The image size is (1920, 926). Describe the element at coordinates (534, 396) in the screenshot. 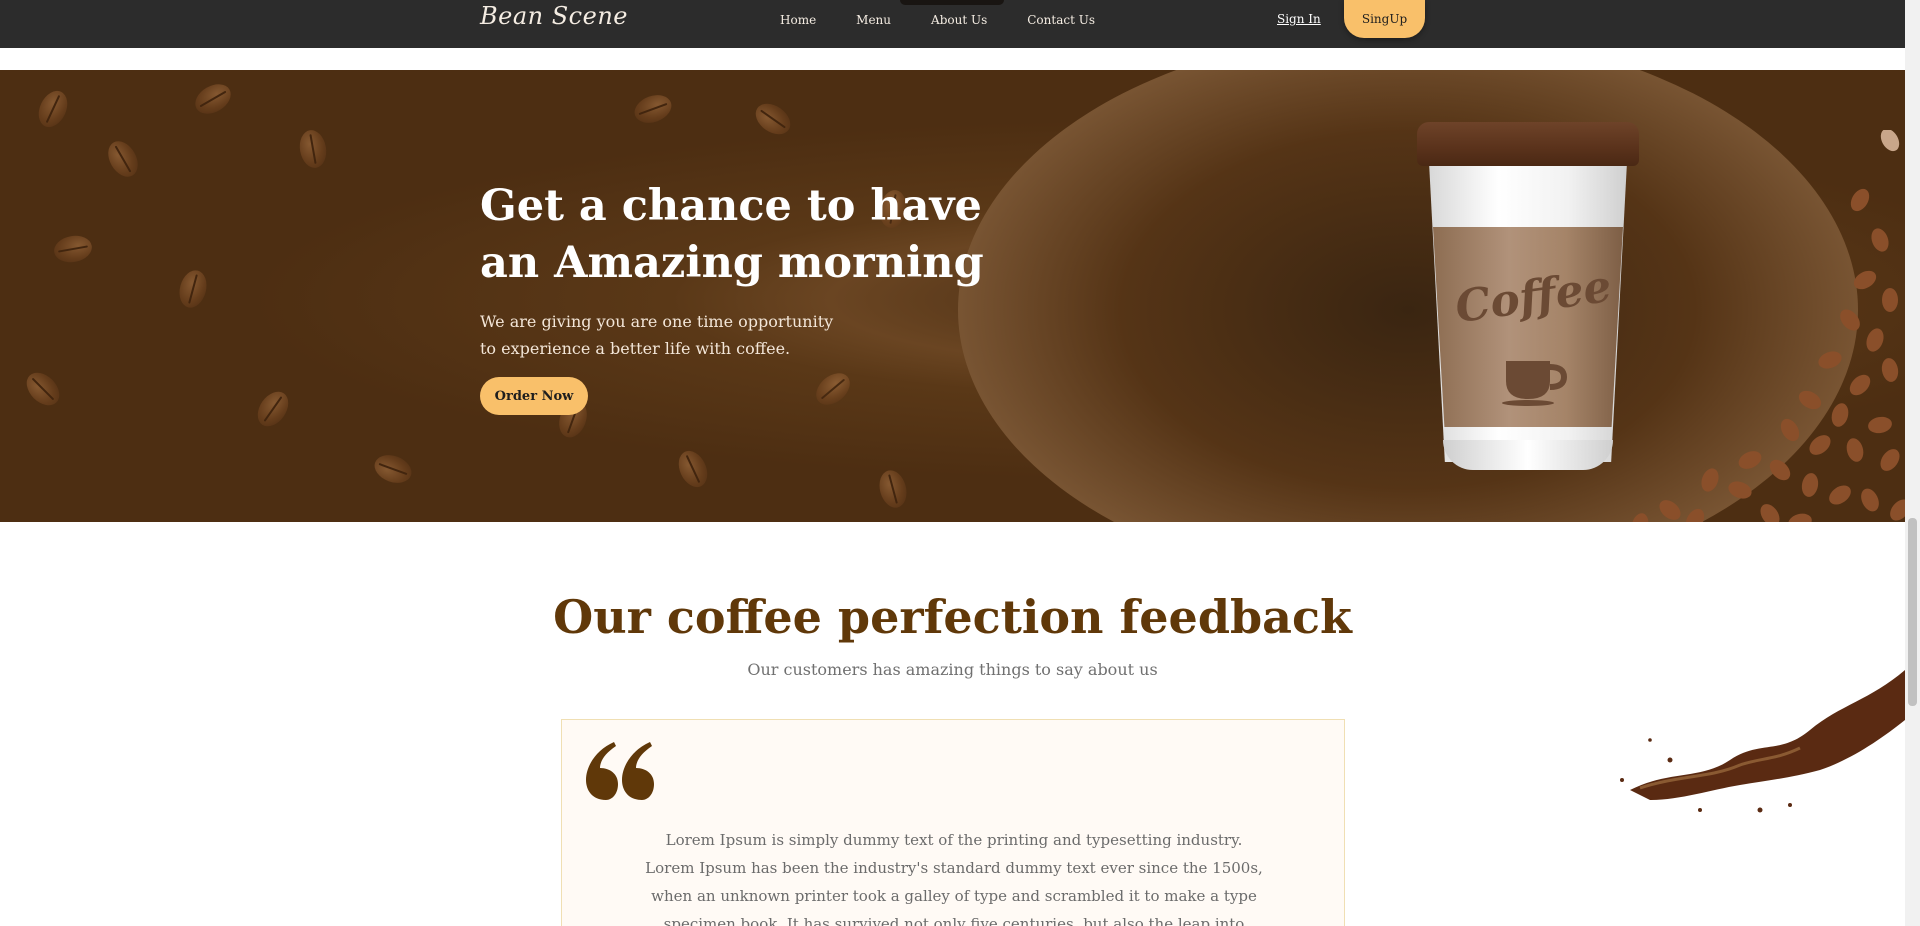

I see `order-now-button: Order Now` at that location.